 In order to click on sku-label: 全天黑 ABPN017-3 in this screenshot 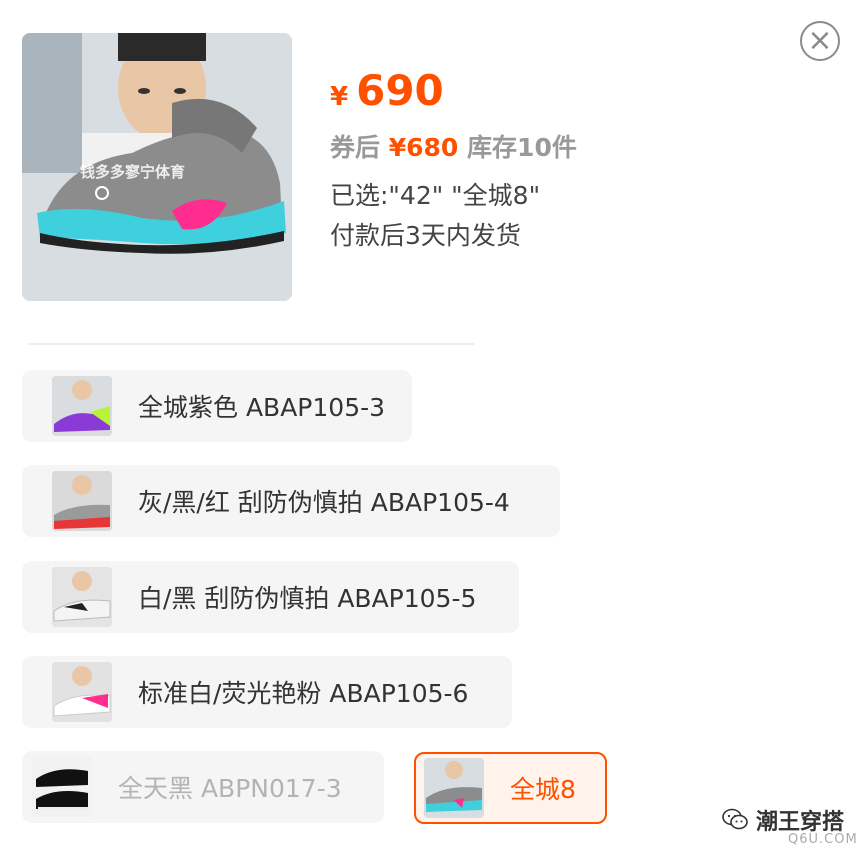, I will do `click(230, 788)`.